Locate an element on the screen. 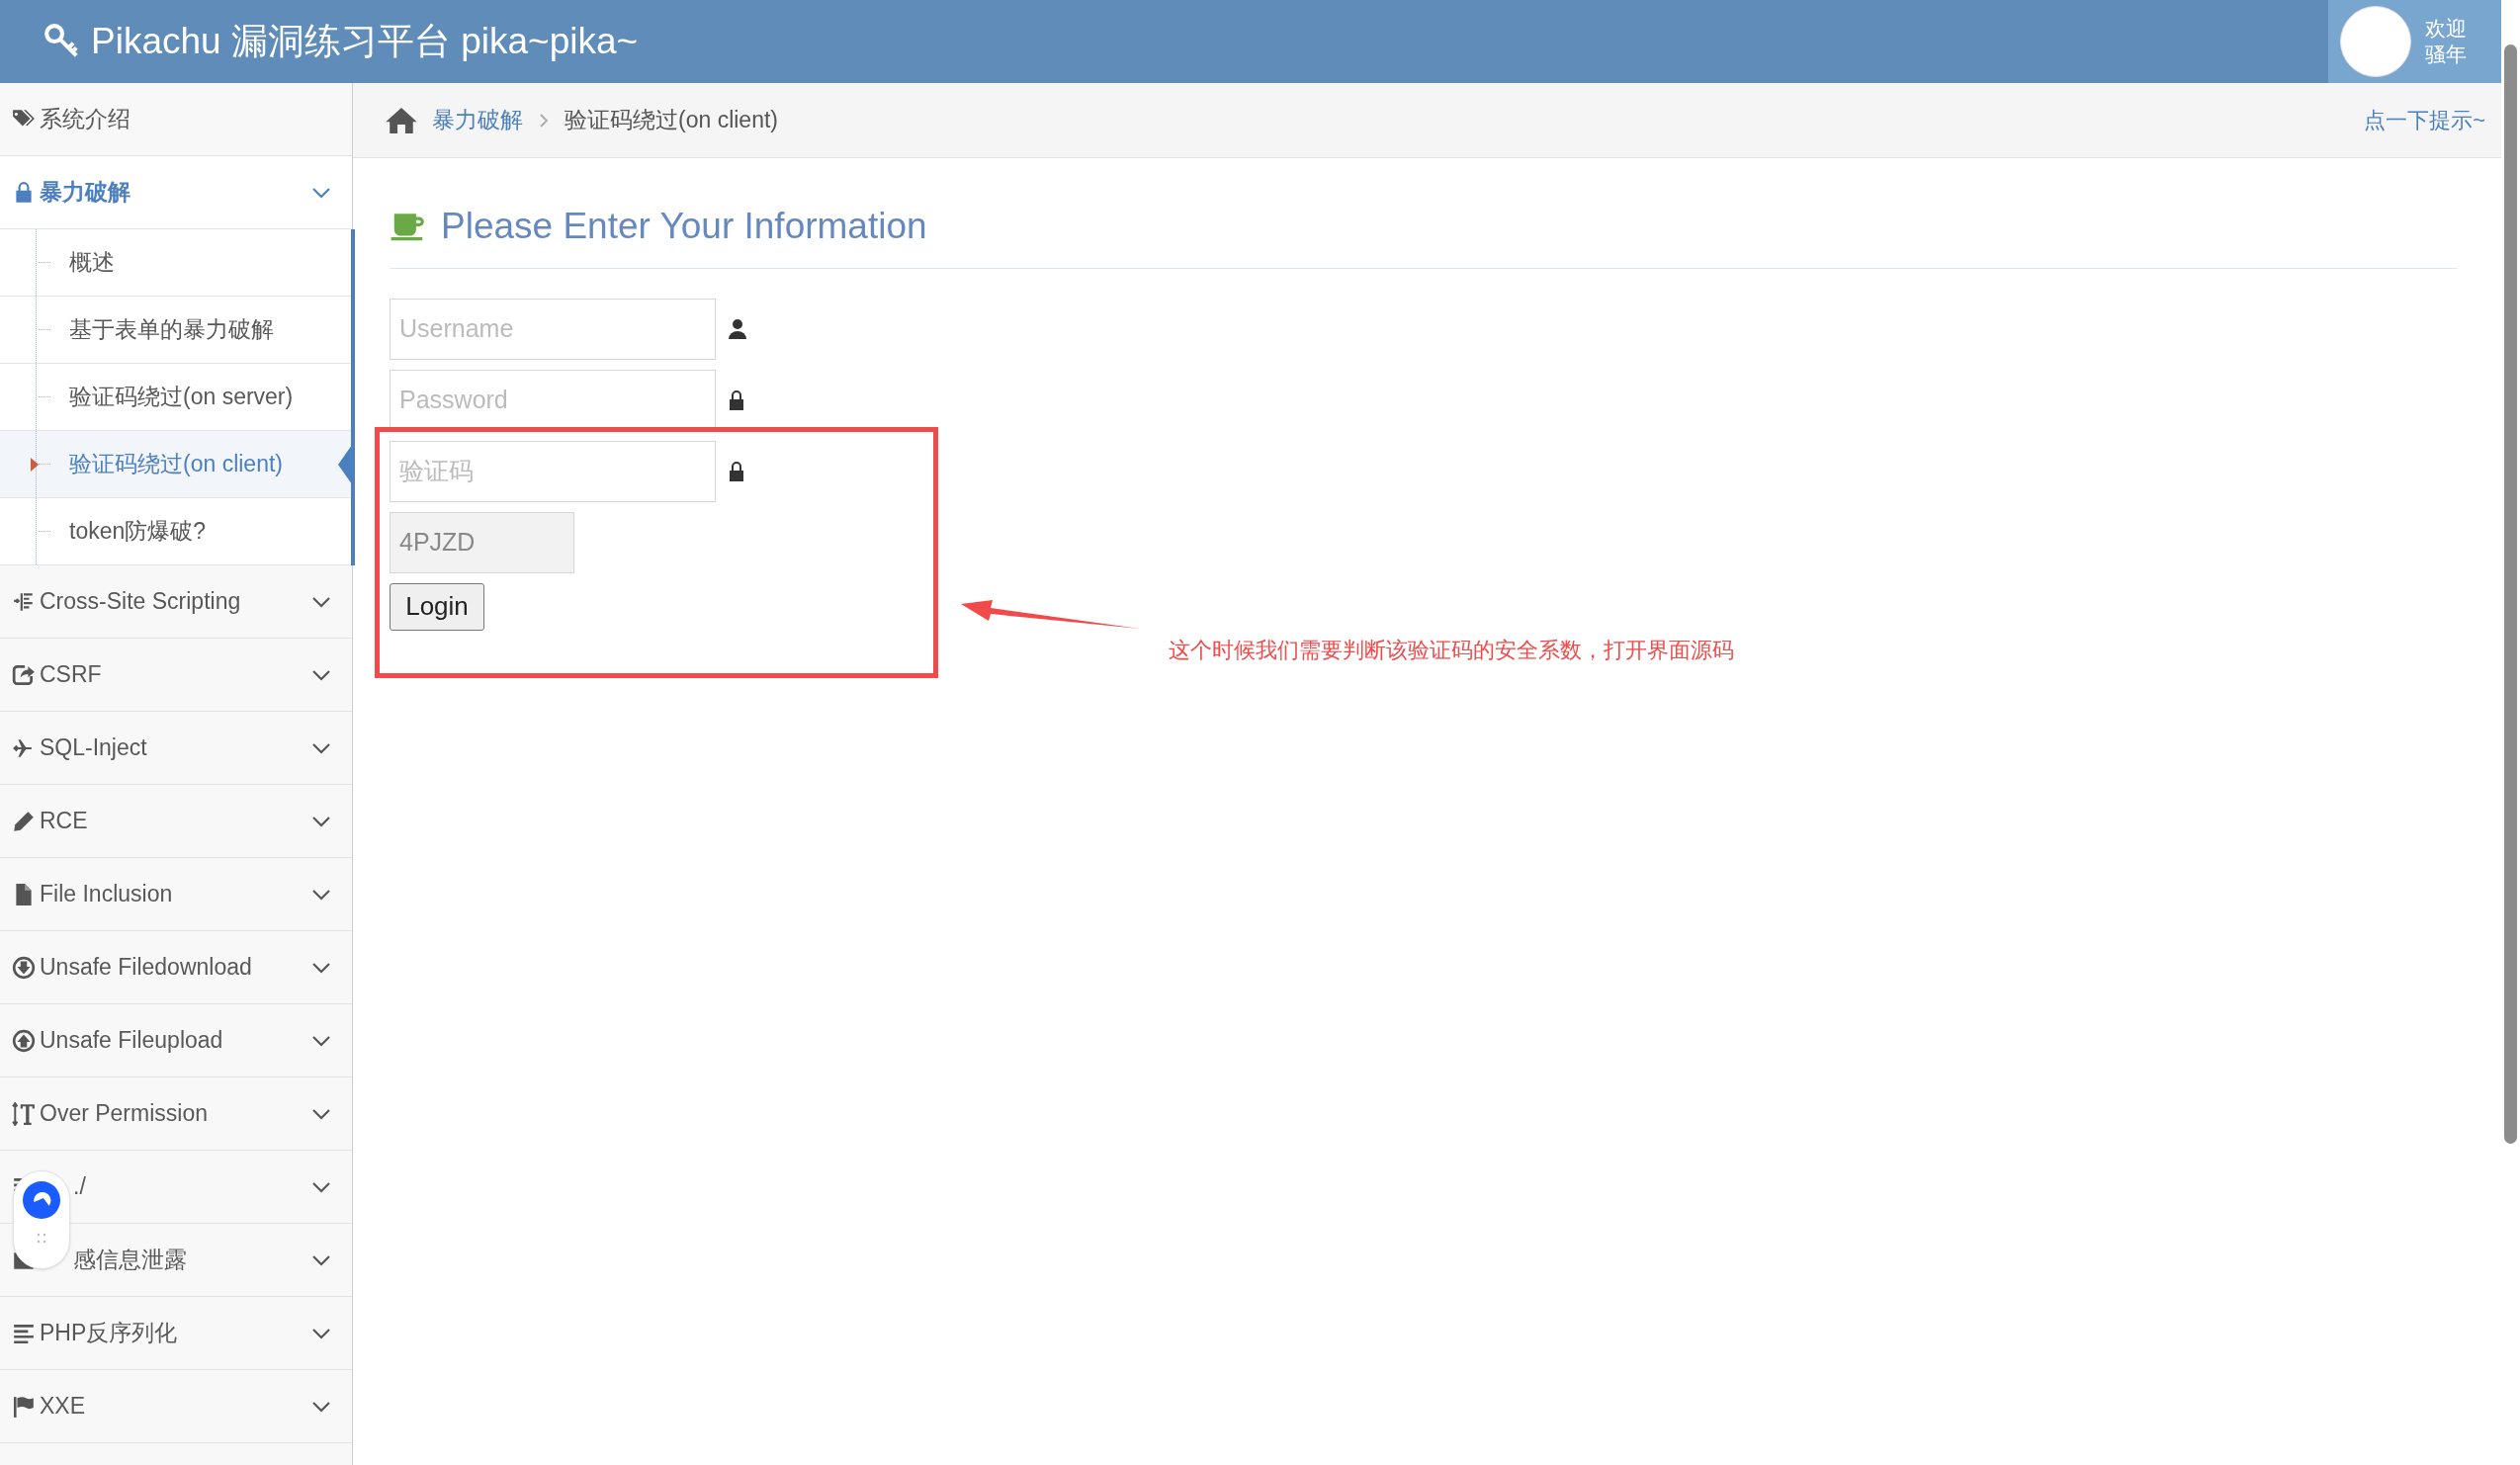 This screenshot has height=1465, width=2520. breadcrumb-link: 暴力破解 is located at coordinates (477, 120).